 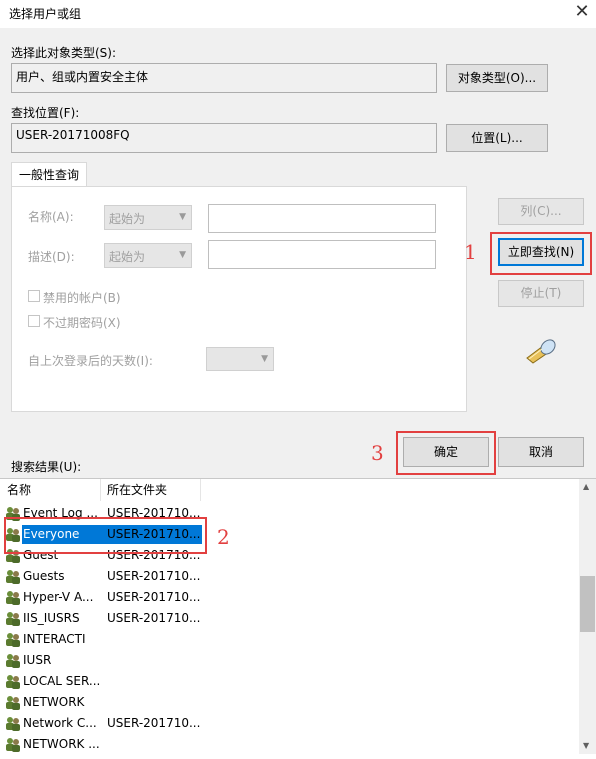 What do you see at coordinates (470, 252) in the screenshot?
I see `annotation-number-1: 1` at bounding box center [470, 252].